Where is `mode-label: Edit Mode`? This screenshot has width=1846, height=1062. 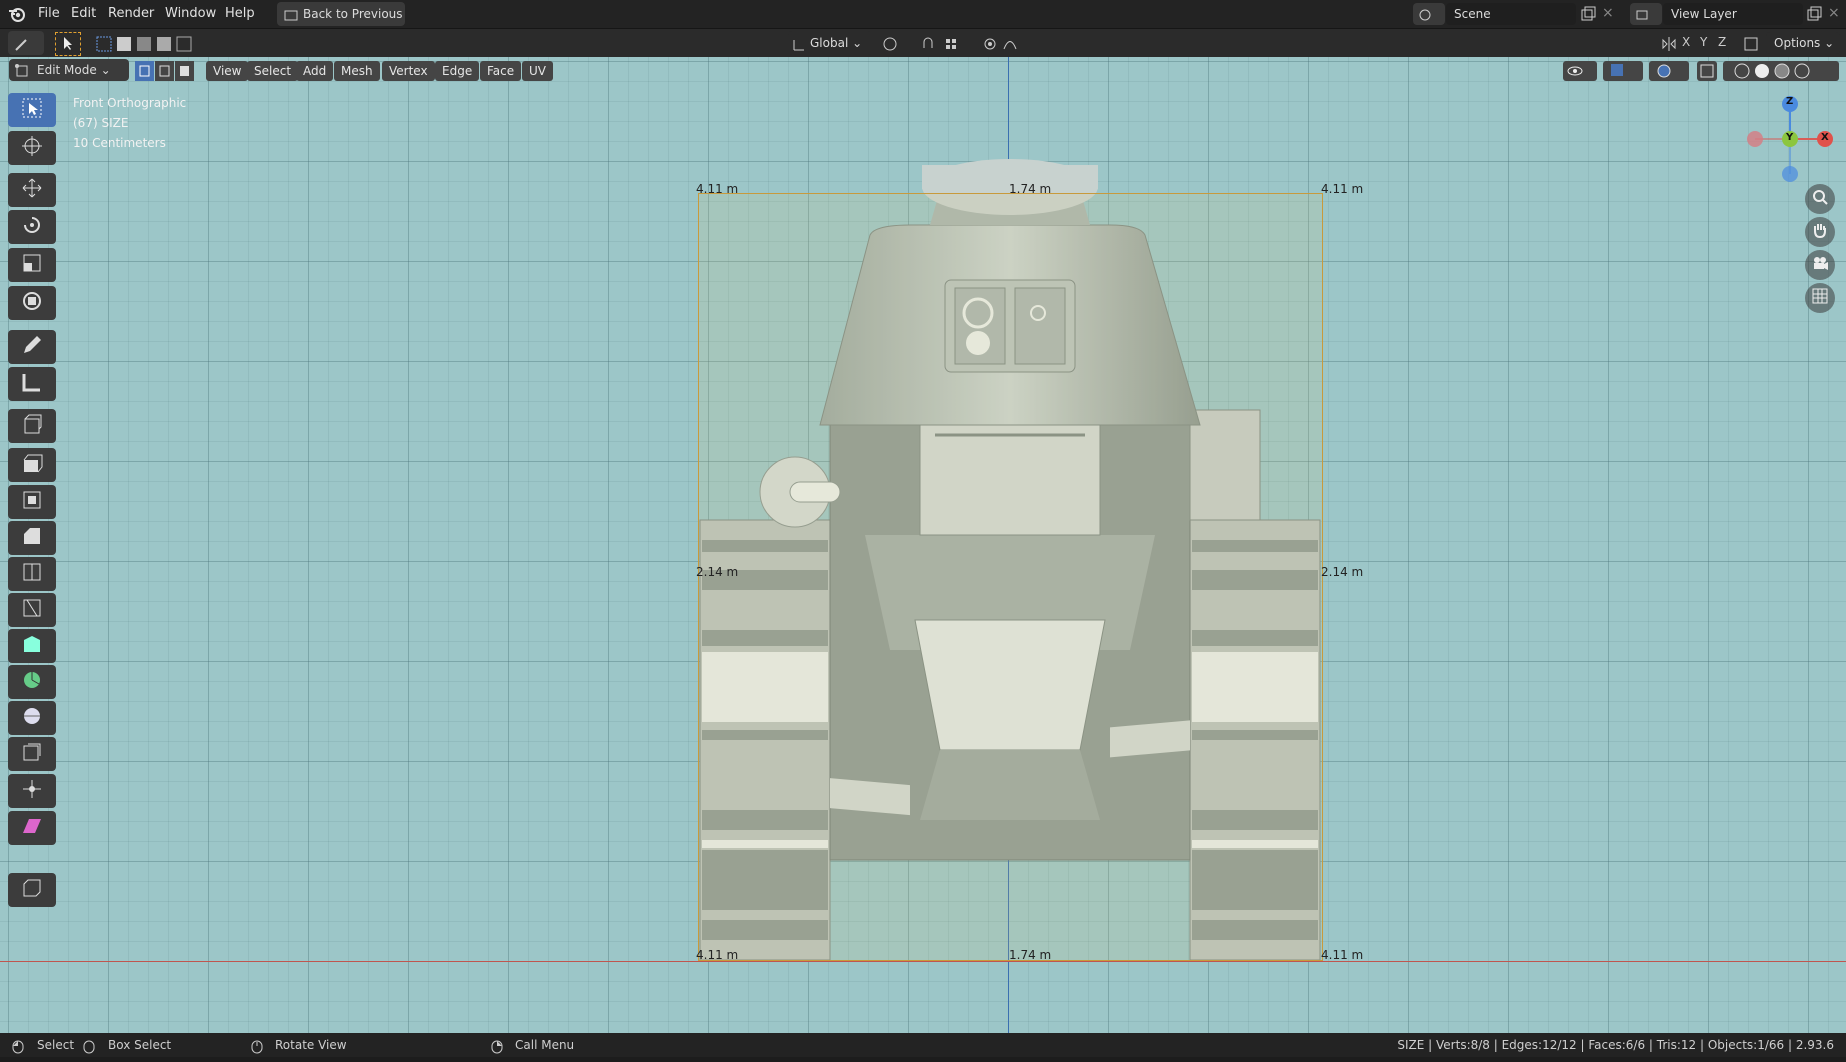
mode-label: Edit Mode is located at coordinates (67, 70).